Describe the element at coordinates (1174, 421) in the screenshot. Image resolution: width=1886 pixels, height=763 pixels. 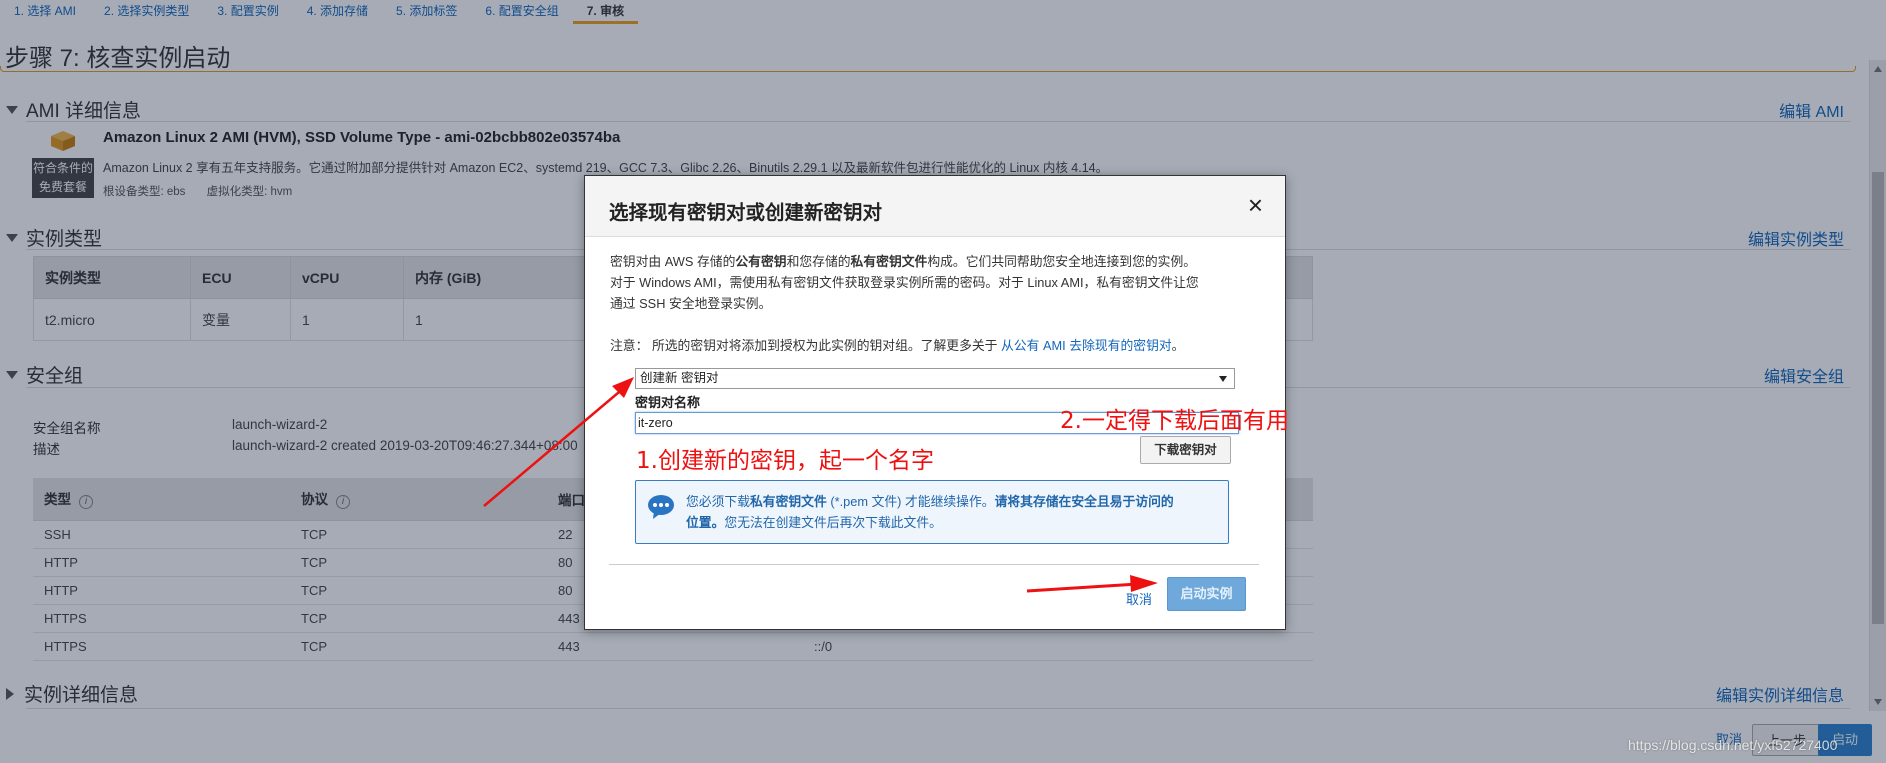
I see `annotation-step2: 2.一定得下载后面有用` at that location.